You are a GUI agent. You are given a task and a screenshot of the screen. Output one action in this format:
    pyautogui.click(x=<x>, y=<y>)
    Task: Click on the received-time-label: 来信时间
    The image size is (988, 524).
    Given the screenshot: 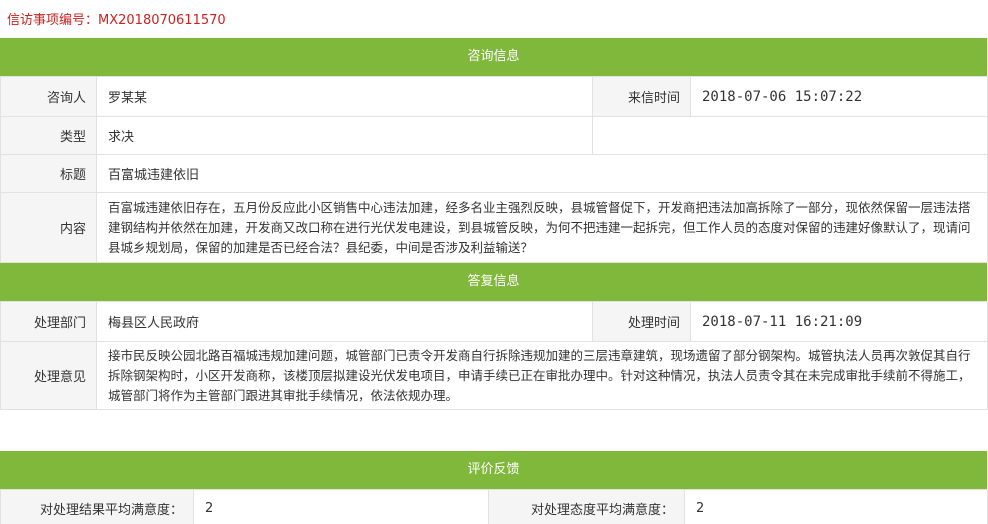 What is the action you would take?
    pyautogui.click(x=641, y=96)
    